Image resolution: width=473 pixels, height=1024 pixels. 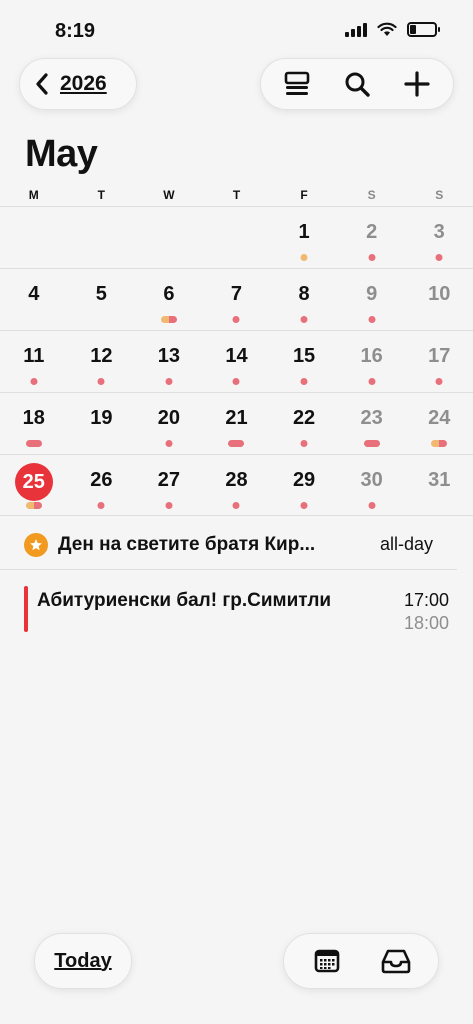 I want to click on day-number: 21, so click(x=236, y=418).